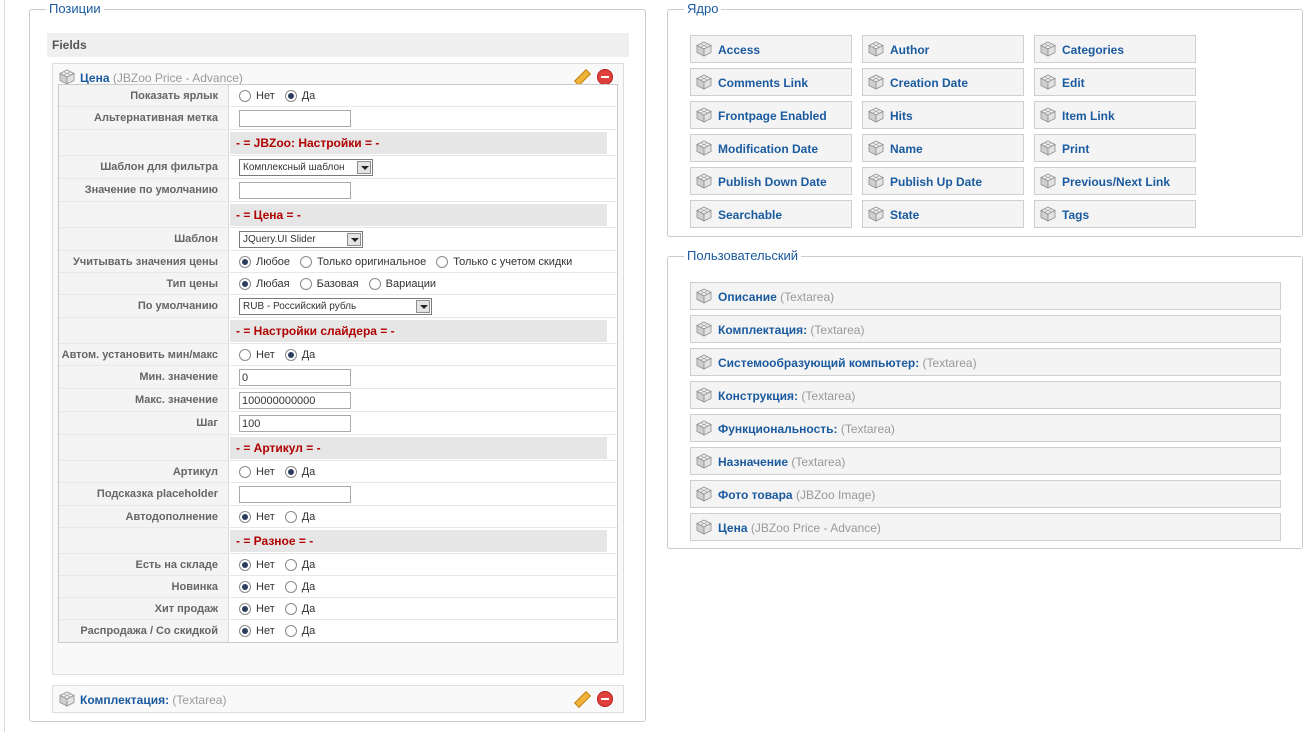 The image size is (1312, 732). I want to click on user-item: Фото товара (JBZoo Image), so click(985, 494).